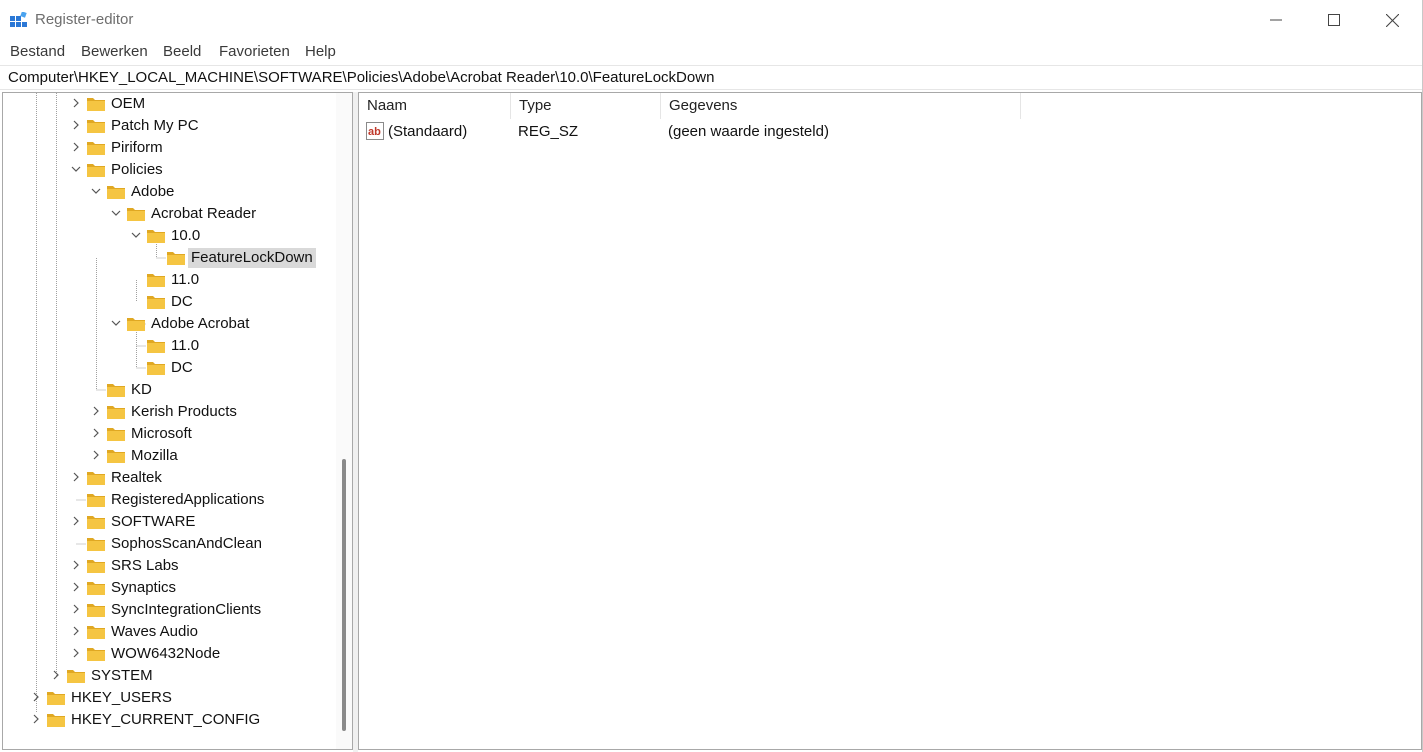 The width and height of the screenshot is (1423, 752). I want to click on tree-node: SOFTWARE, so click(168, 522).